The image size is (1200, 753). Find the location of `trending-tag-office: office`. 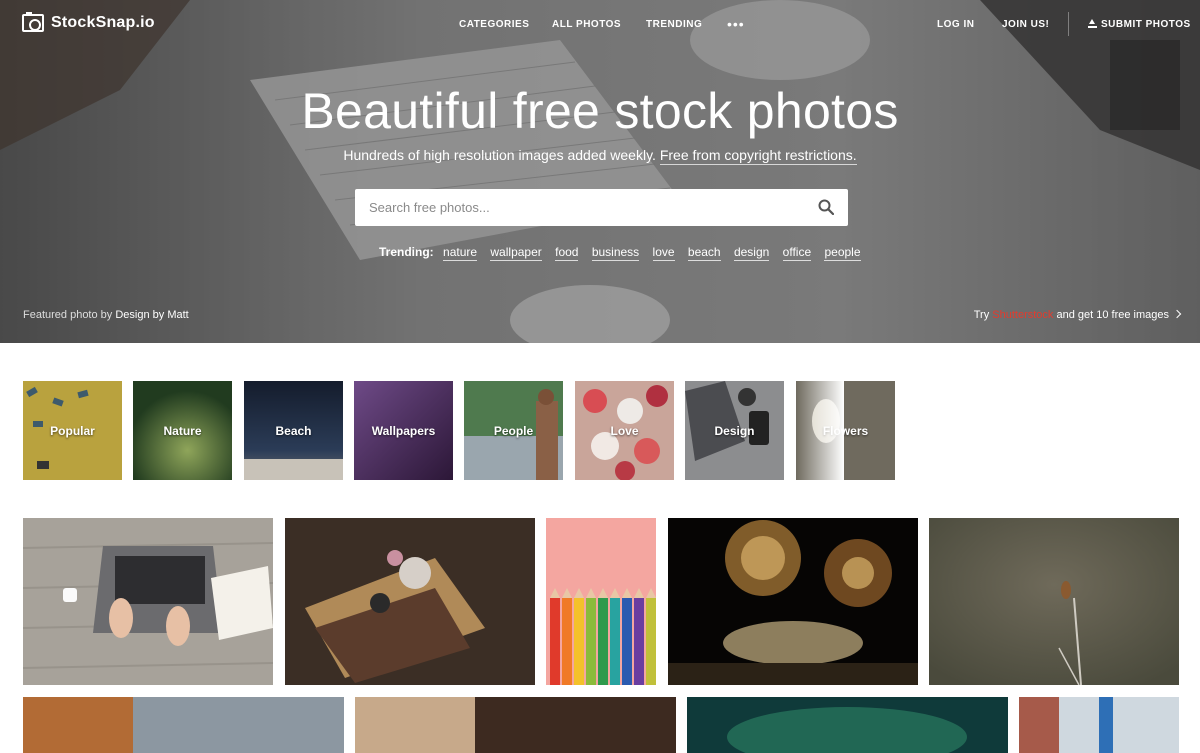

trending-tag-office: office is located at coordinates (797, 253).